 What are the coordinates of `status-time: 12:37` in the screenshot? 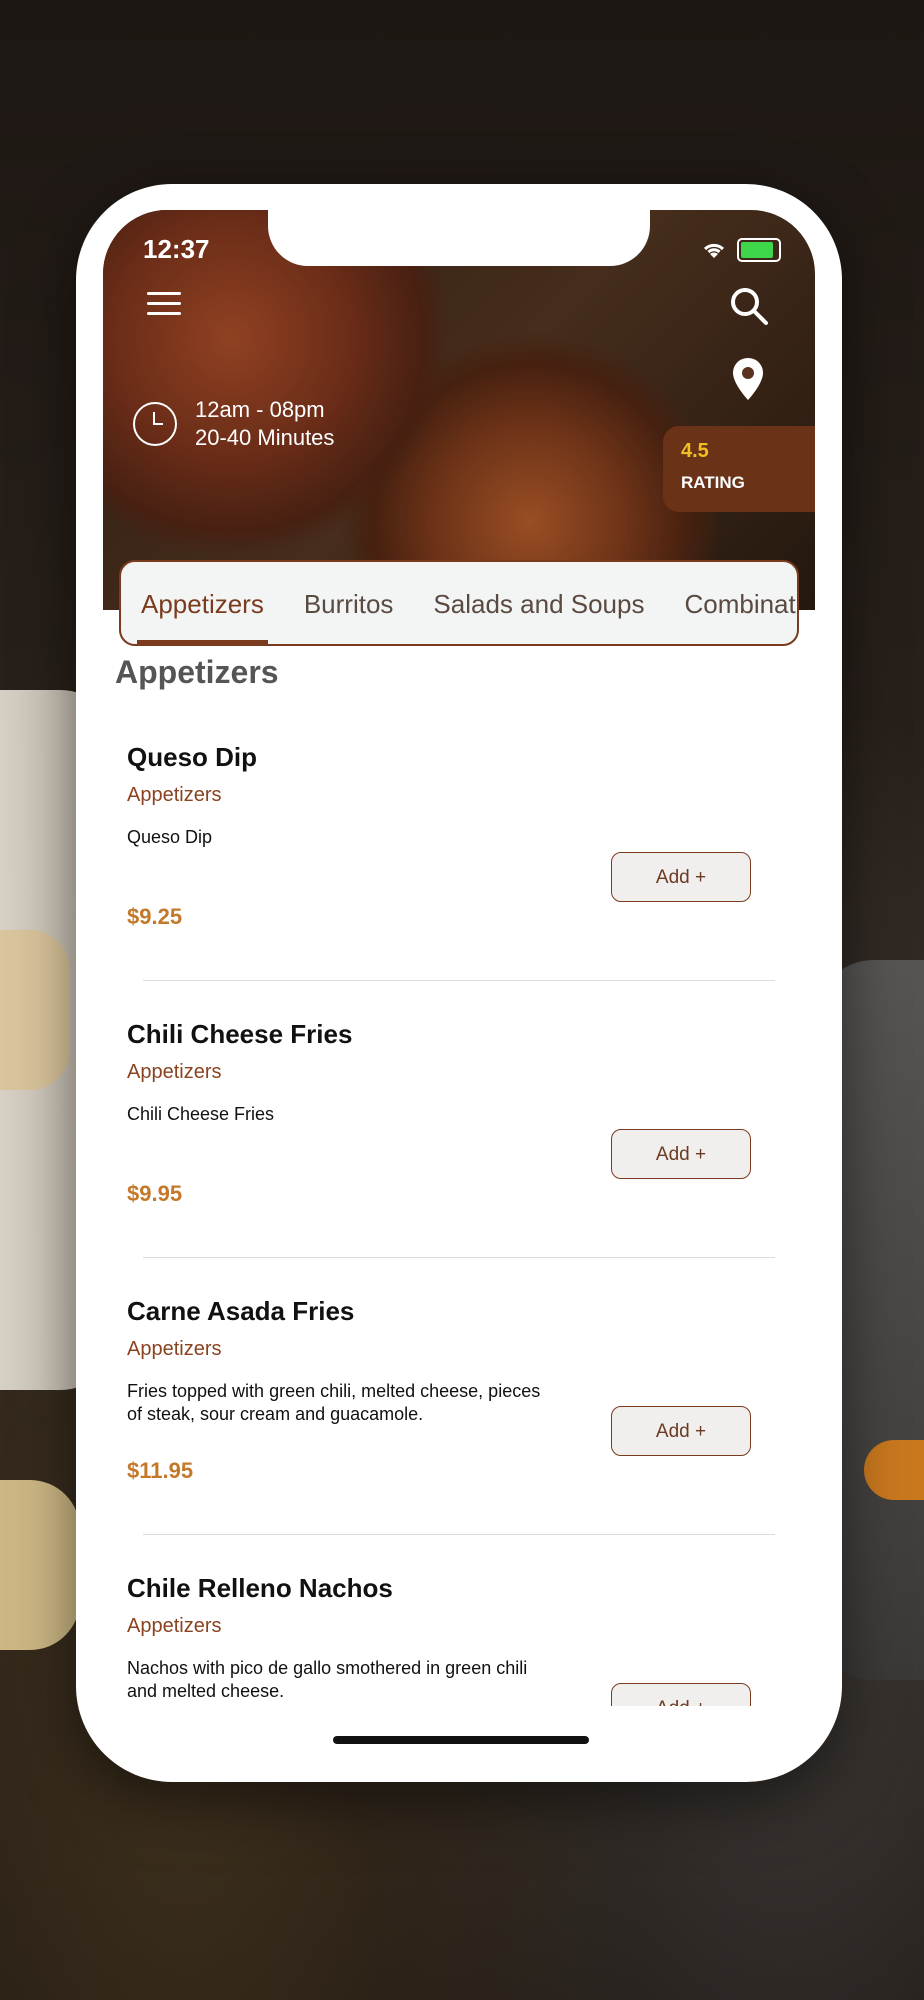 It's located at (176, 249).